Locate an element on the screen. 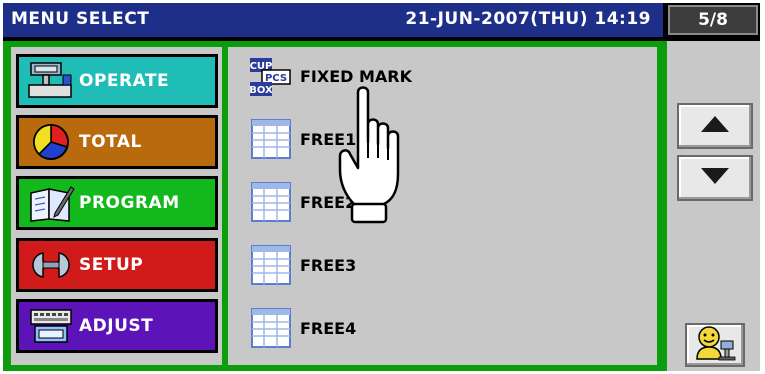 The width and height of the screenshot is (765, 374). setup-label: SETUP is located at coordinates (111, 265).